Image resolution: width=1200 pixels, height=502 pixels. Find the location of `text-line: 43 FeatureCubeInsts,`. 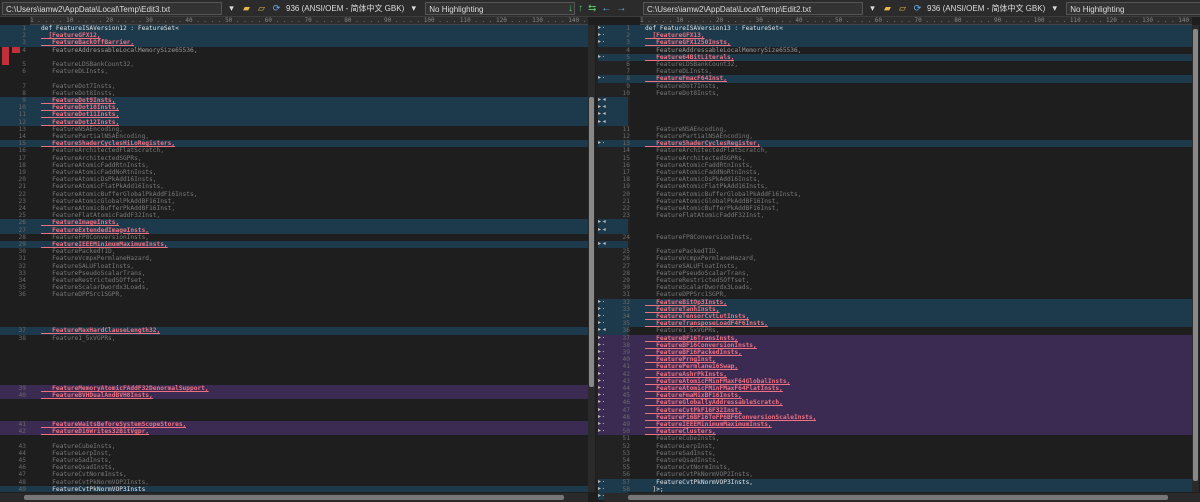

text-line: 43 FeatureCubeInsts, is located at coordinates (294, 446).